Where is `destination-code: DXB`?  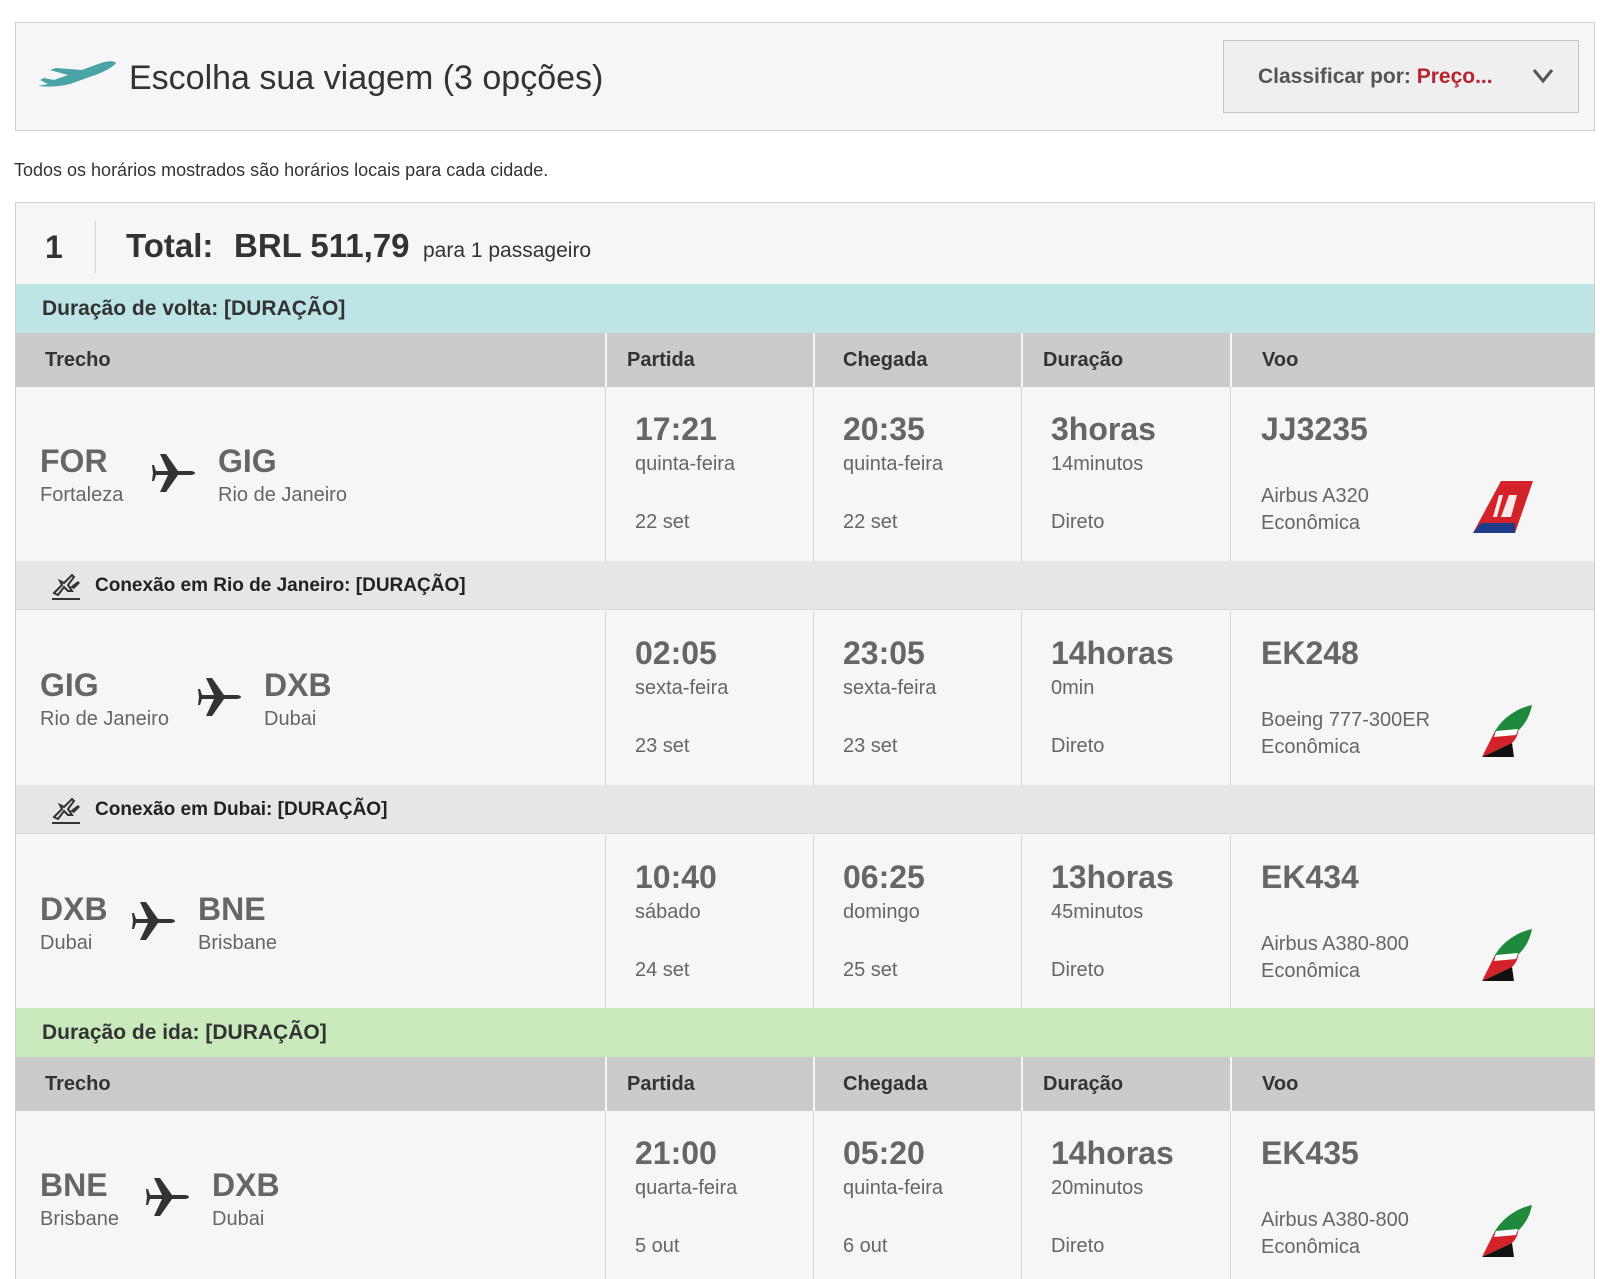
destination-code: DXB is located at coordinates (298, 685).